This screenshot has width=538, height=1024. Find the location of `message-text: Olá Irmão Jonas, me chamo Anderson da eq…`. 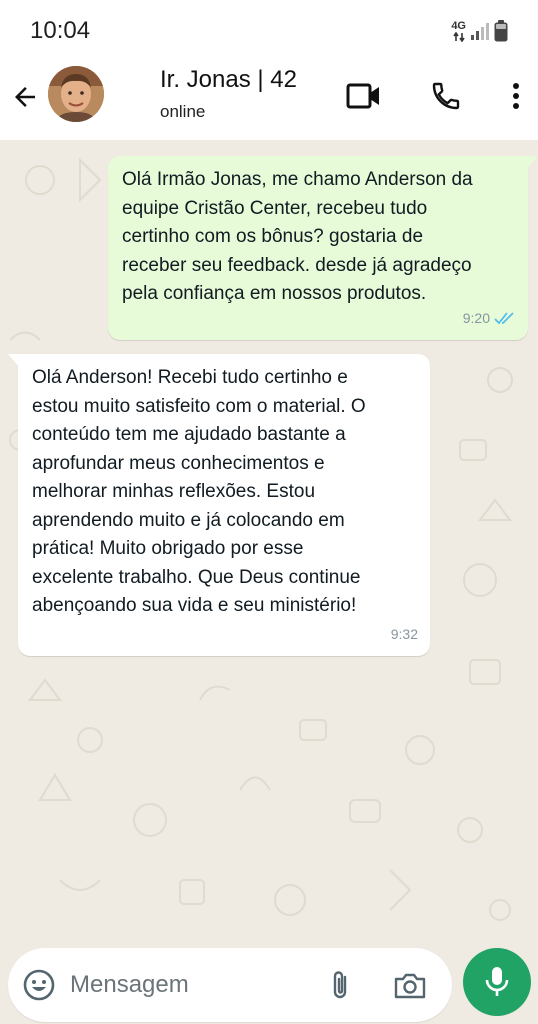

message-text: Olá Irmão Jonas, me chamo Anderson da eq… is located at coordinates (318, 237).